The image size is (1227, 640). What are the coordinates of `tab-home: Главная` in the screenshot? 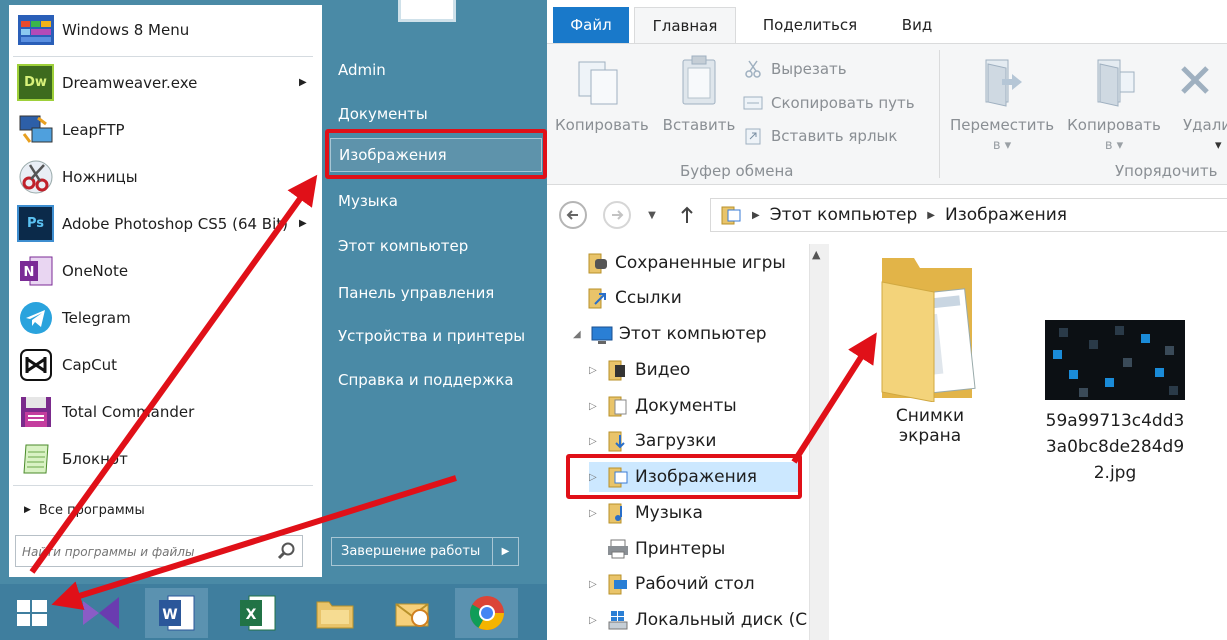 It's located at (685, 25).